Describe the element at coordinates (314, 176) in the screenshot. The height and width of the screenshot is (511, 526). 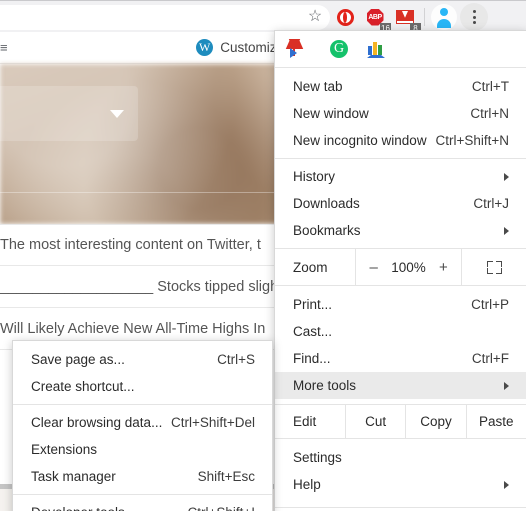
I see `menu-item-label: History` at that location.